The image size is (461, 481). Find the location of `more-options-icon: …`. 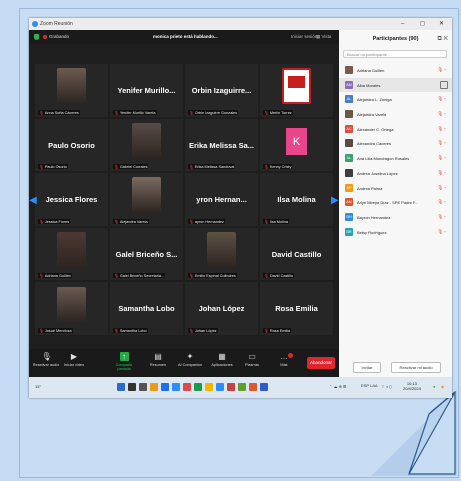

more-options-icon: … is located at coordinates (444, 84).